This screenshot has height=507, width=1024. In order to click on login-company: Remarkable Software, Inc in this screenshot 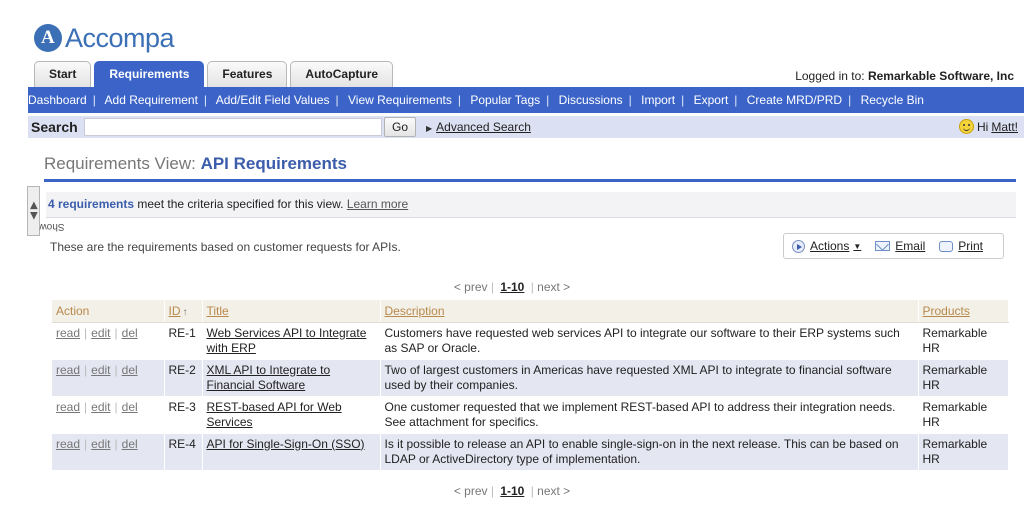, I will do `click(940, 76)`.